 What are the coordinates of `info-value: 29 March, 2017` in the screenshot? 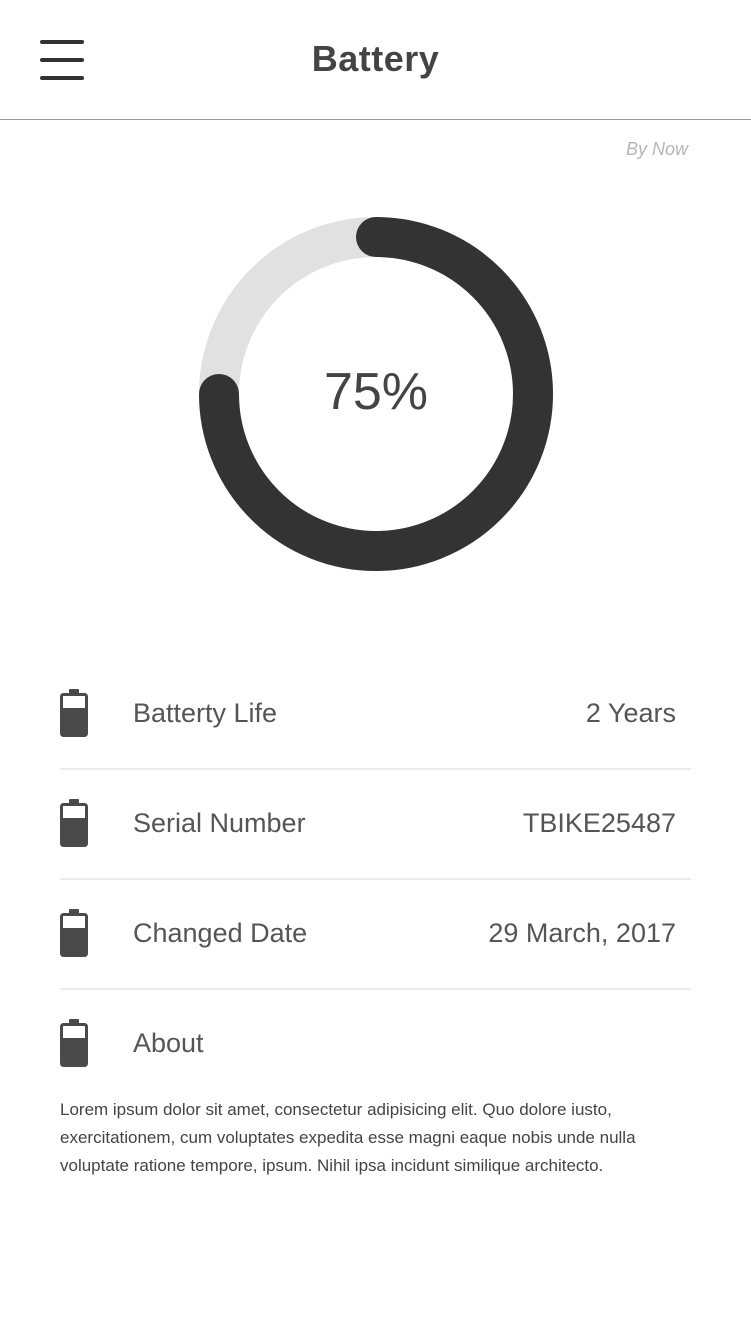 It's located at (582, 933).